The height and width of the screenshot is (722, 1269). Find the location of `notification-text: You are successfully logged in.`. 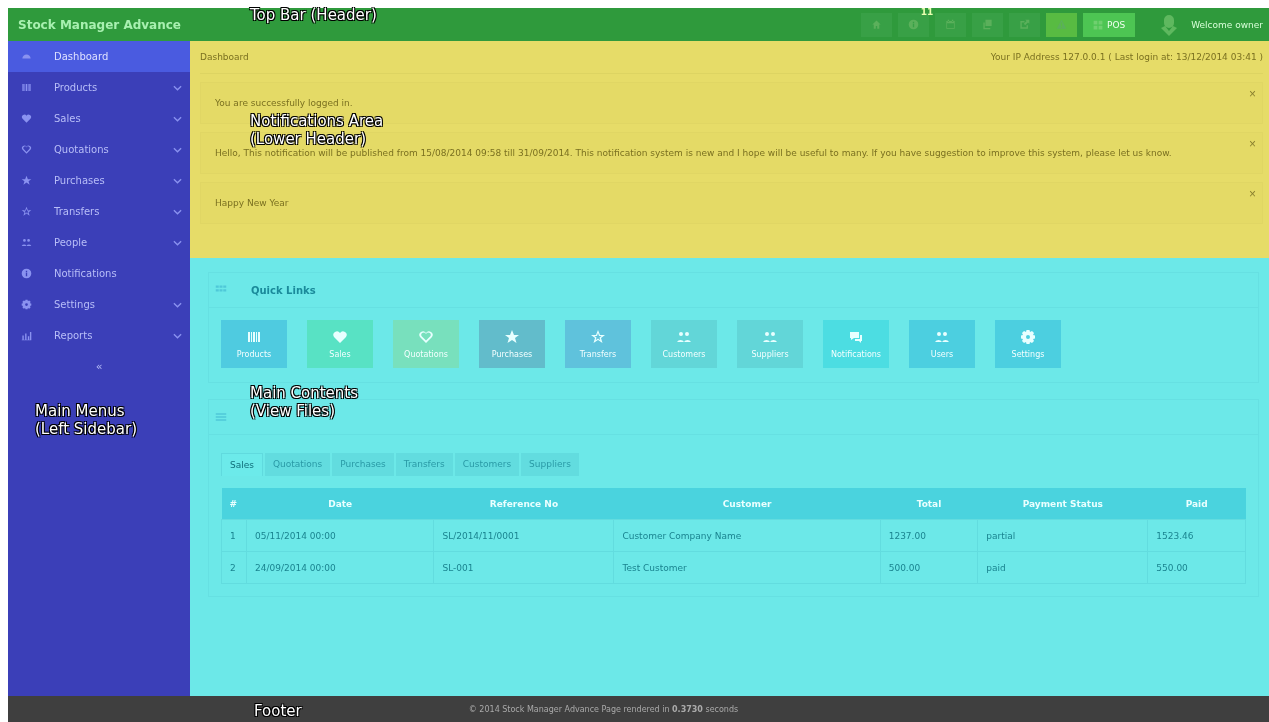

notification-text: You are successfully logged in. is located at coordinates (284, 103).